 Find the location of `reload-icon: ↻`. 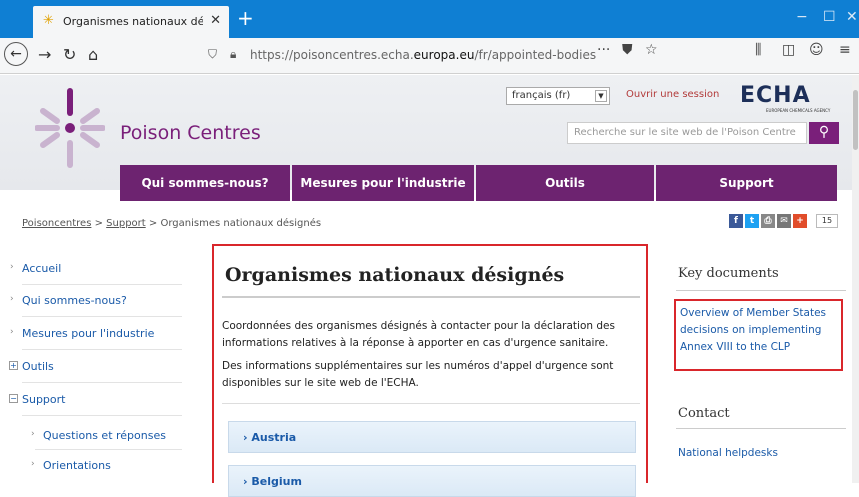

reload-icon: ↻ is located at coordinates (69, 54).